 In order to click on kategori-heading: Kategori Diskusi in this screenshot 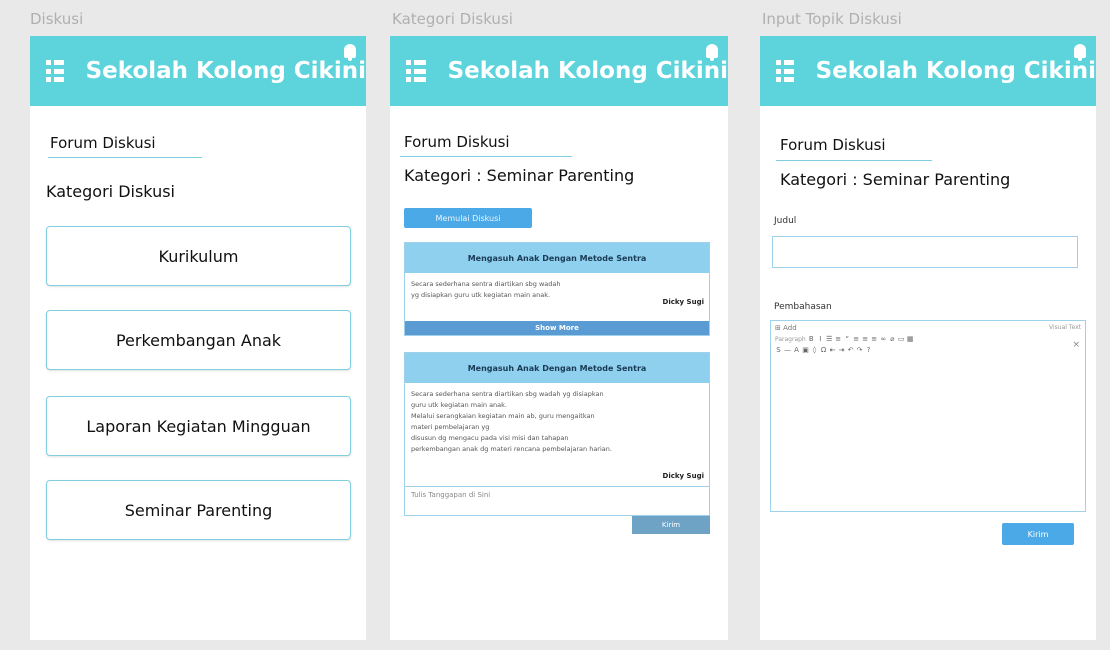, I will do `click(110, 191)`.